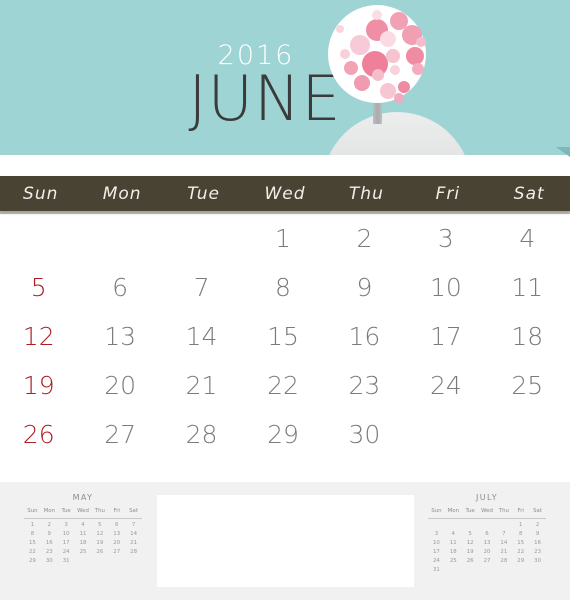 This screenshot has width=570, height=600. What do you see at coordinates (66, 511) in the screenshot?
I see `mini-weekday-label: Tue` at bounding box center [66, 511].